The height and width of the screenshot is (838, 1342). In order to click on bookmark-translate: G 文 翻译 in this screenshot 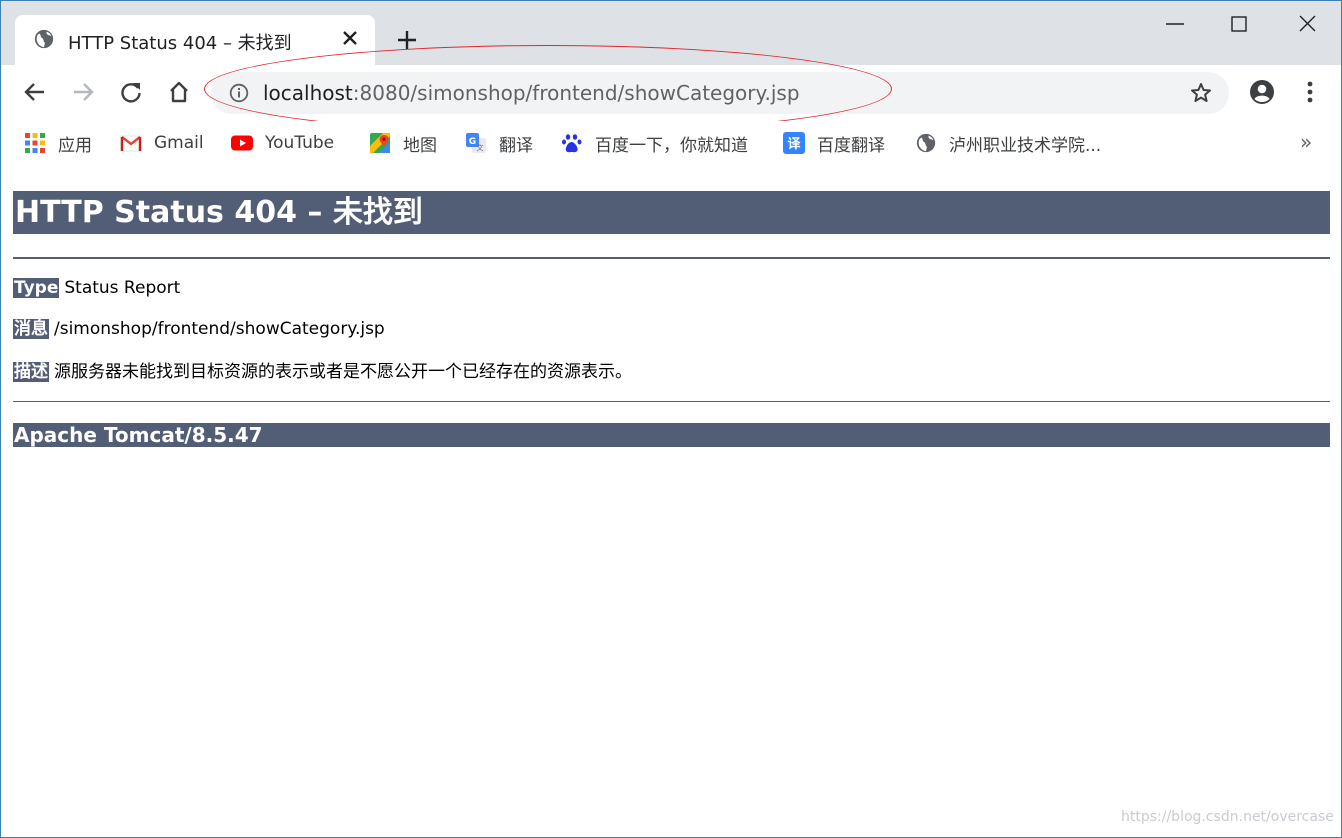, I will do `click(499, 143)`.